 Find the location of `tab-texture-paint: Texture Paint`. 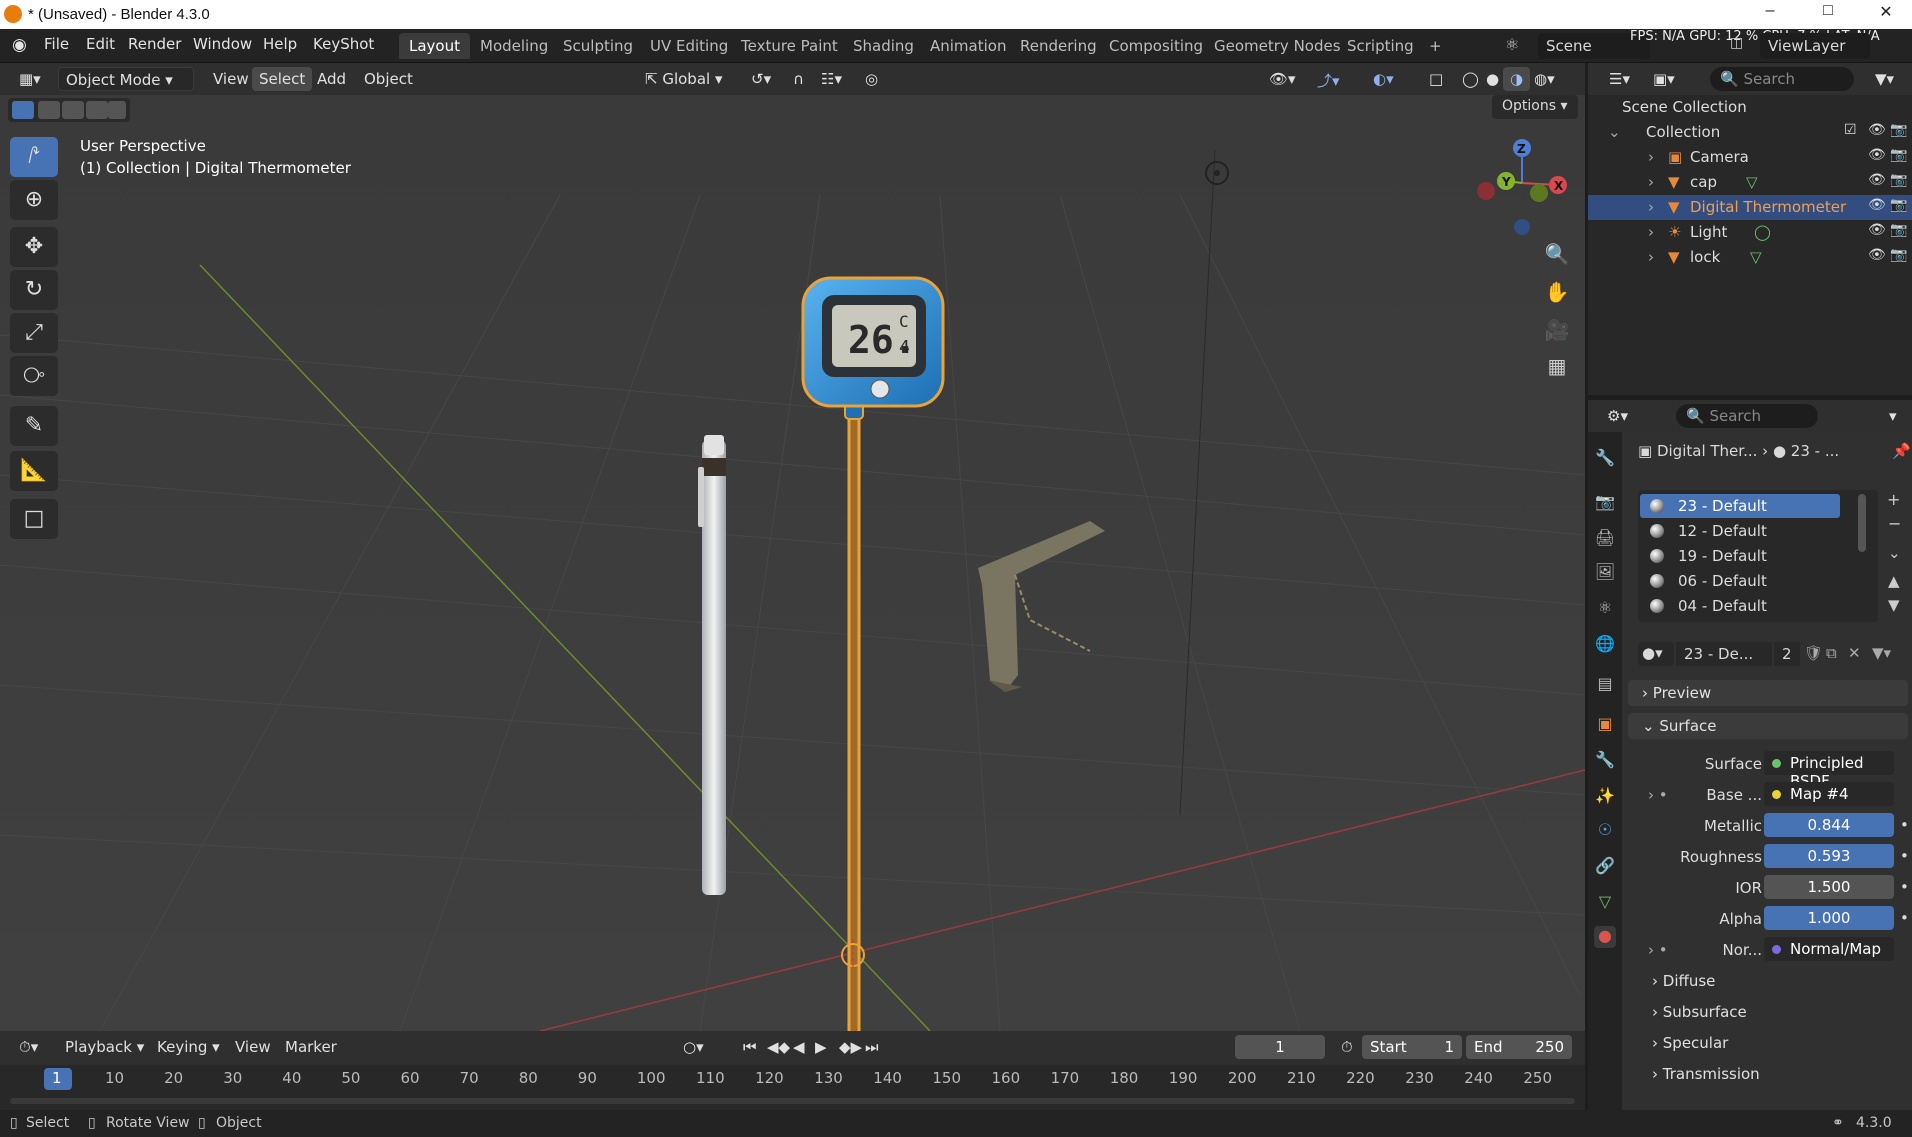

tab-texture-paint: Texture Paint is located at coordinates (789, 46).